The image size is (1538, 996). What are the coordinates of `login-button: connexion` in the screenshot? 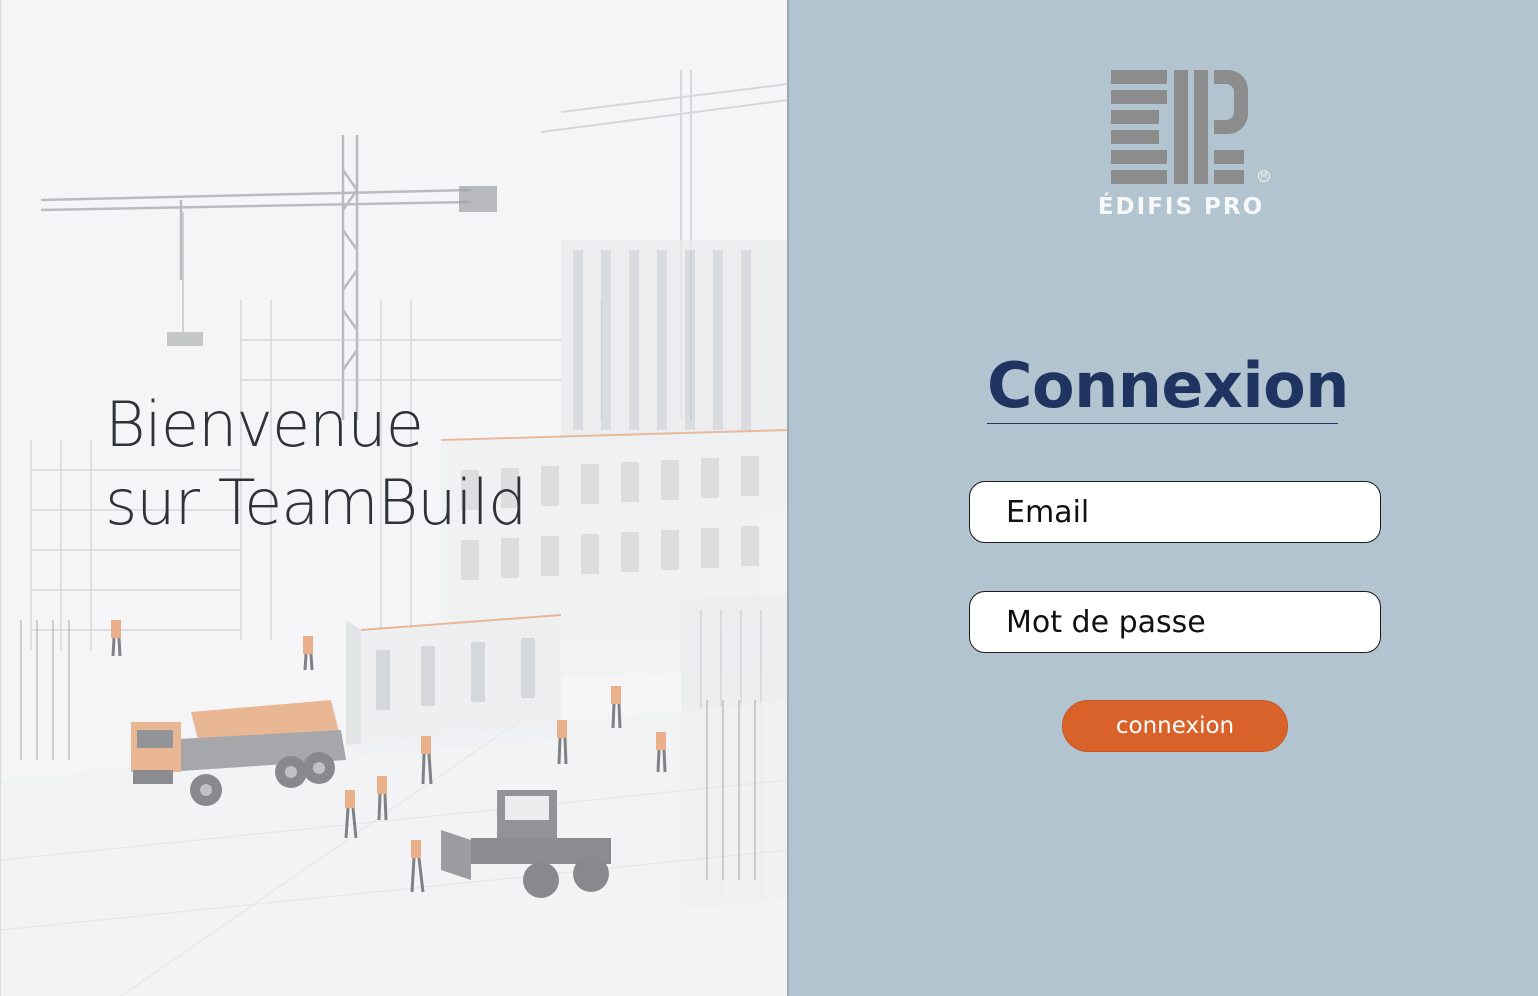 It's located at (1175, 726).